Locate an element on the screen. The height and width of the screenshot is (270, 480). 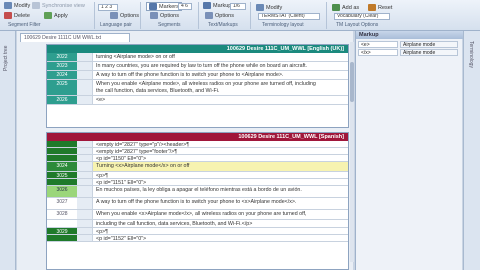
segment-row: <empty id="2827" type="p"/><header>¶ is located at coordinates (197, 144).